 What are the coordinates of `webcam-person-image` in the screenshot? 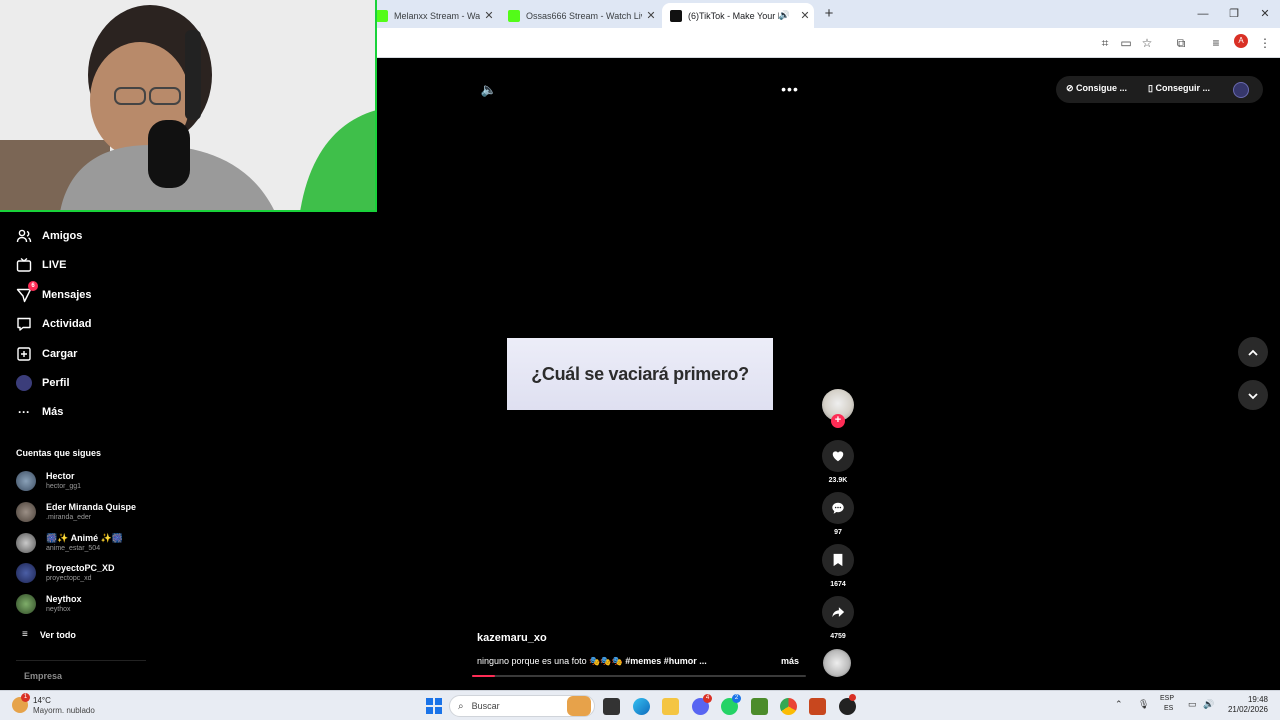 It's located at (187, 105).